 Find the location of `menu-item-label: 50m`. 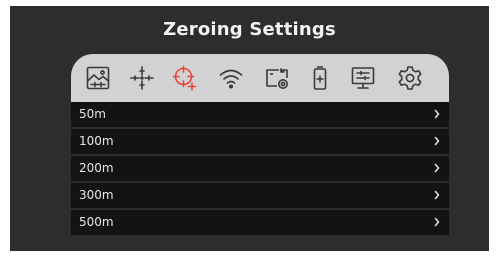

menu-item-label: 50m is located at coordinates (92, 114).